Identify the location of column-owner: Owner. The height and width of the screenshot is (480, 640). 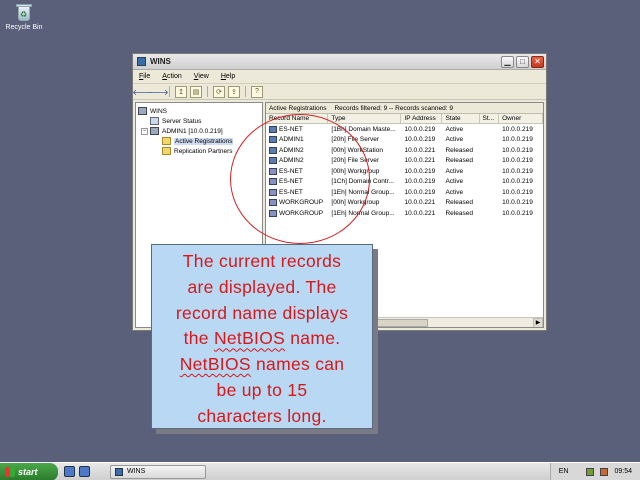
(521, 118).